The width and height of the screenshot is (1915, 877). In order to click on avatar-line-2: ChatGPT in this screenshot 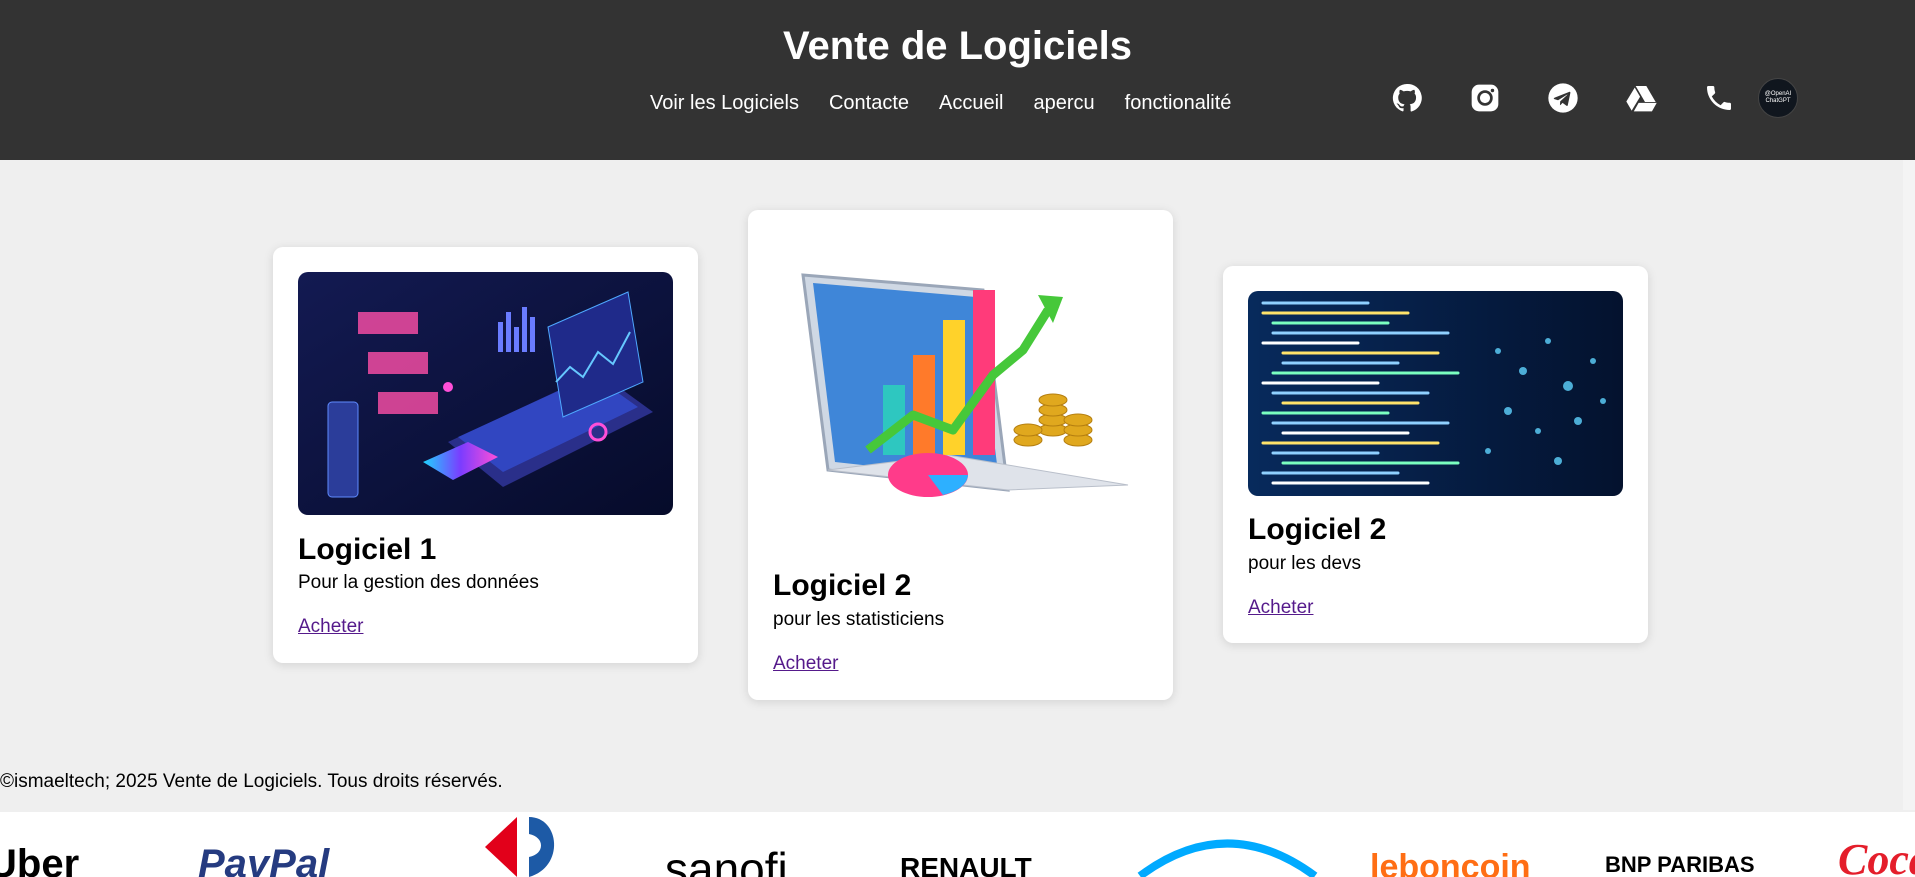, I will do `click(1778, 101)`.